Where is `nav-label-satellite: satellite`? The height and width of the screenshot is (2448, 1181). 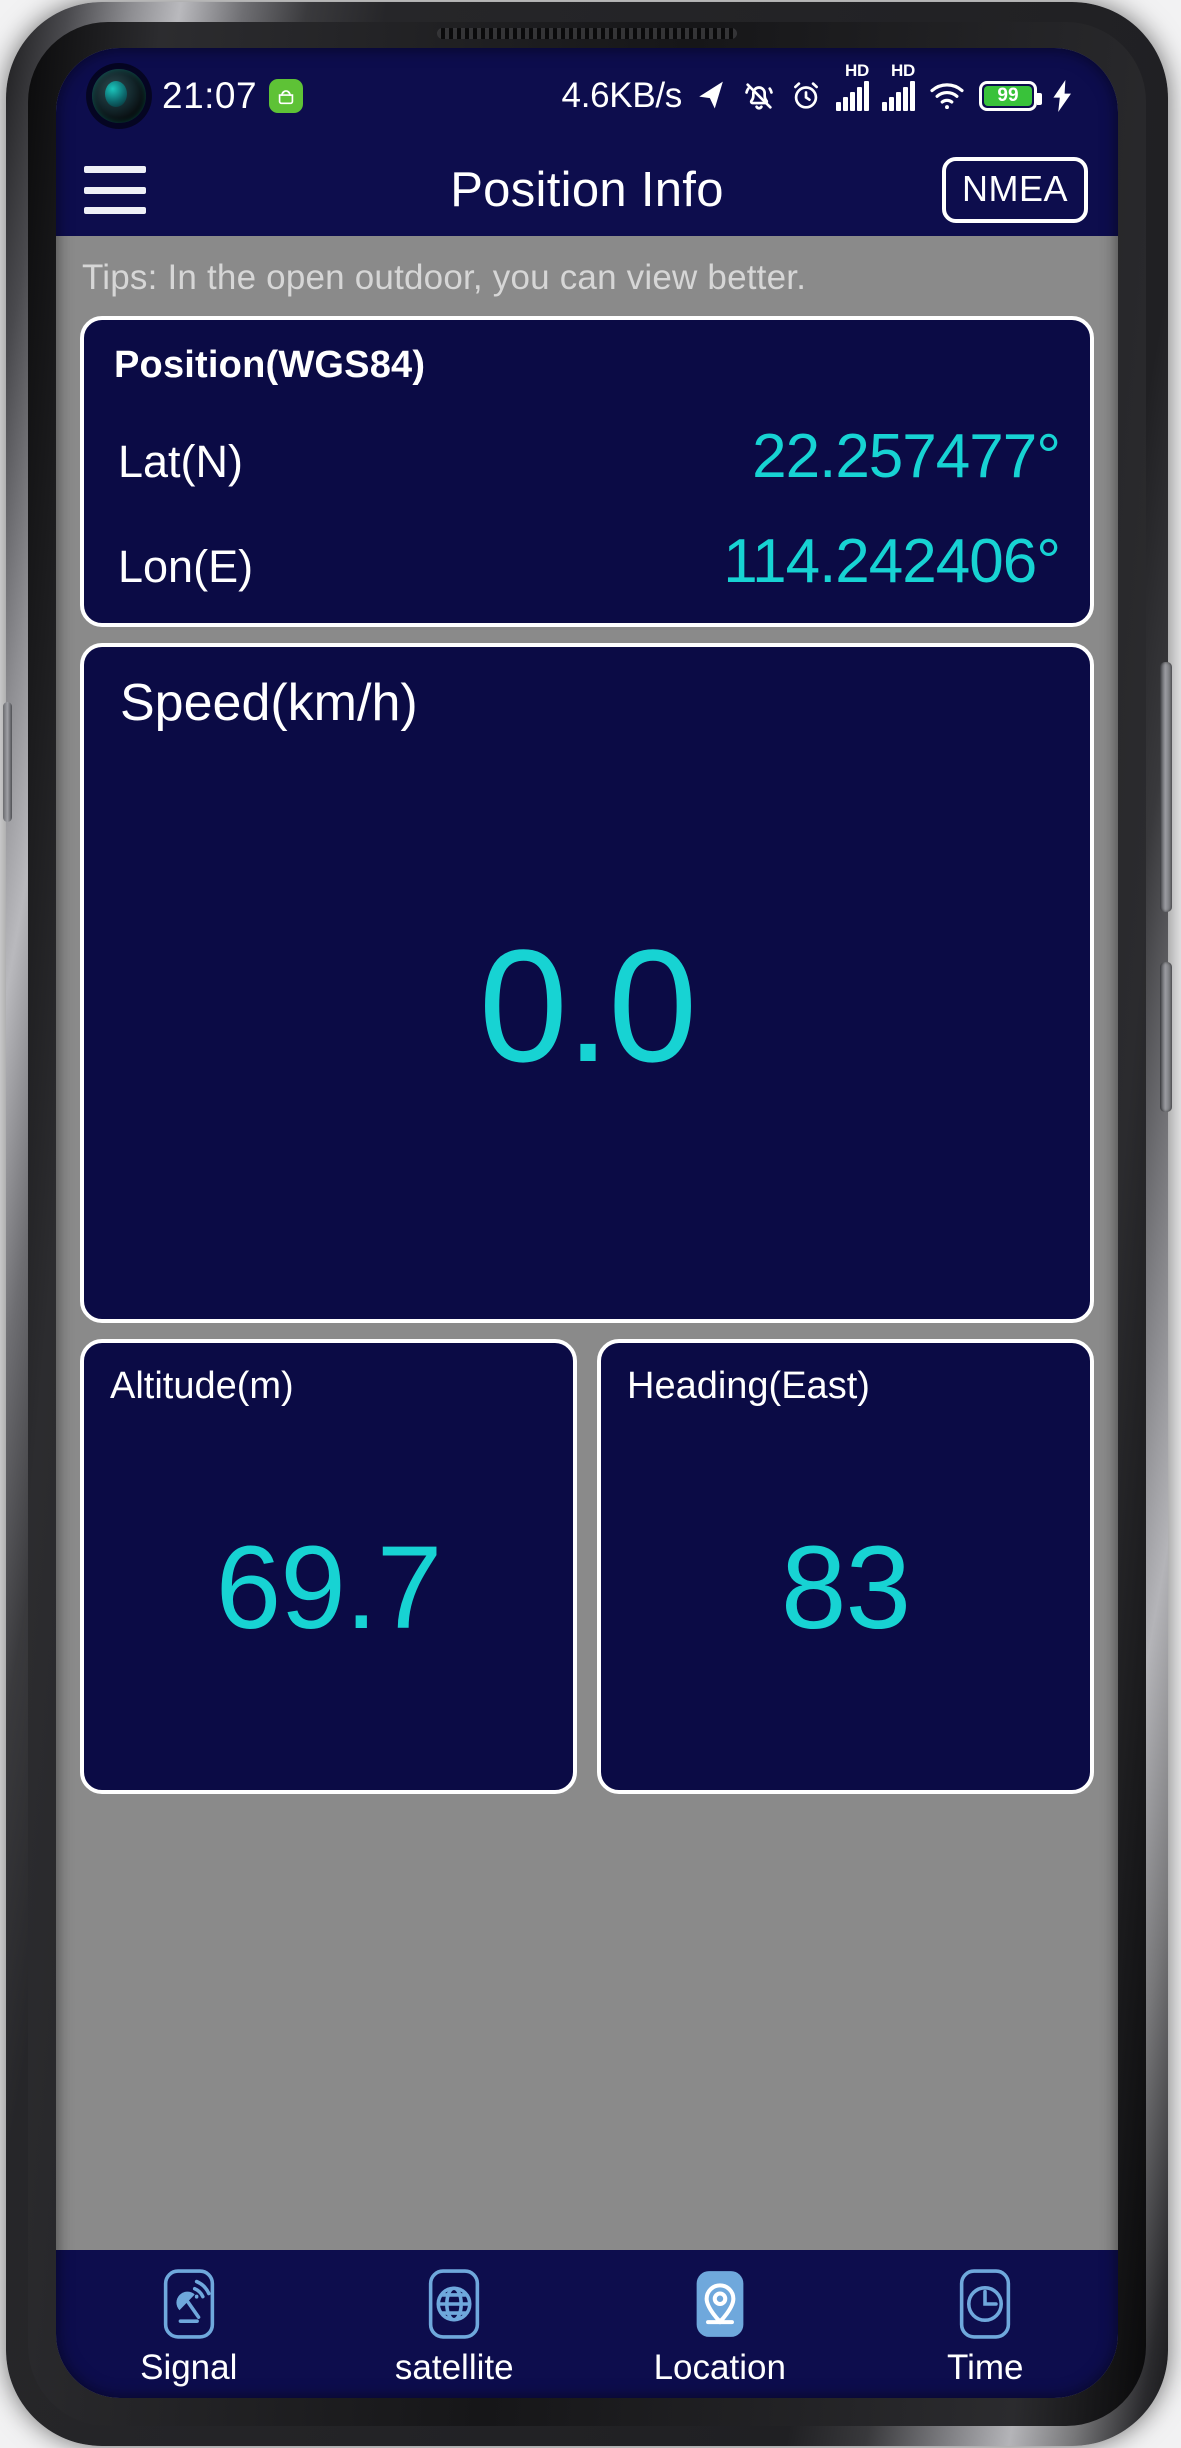
nav-label-satellite: satellite is located at coordinates (454, 2367).